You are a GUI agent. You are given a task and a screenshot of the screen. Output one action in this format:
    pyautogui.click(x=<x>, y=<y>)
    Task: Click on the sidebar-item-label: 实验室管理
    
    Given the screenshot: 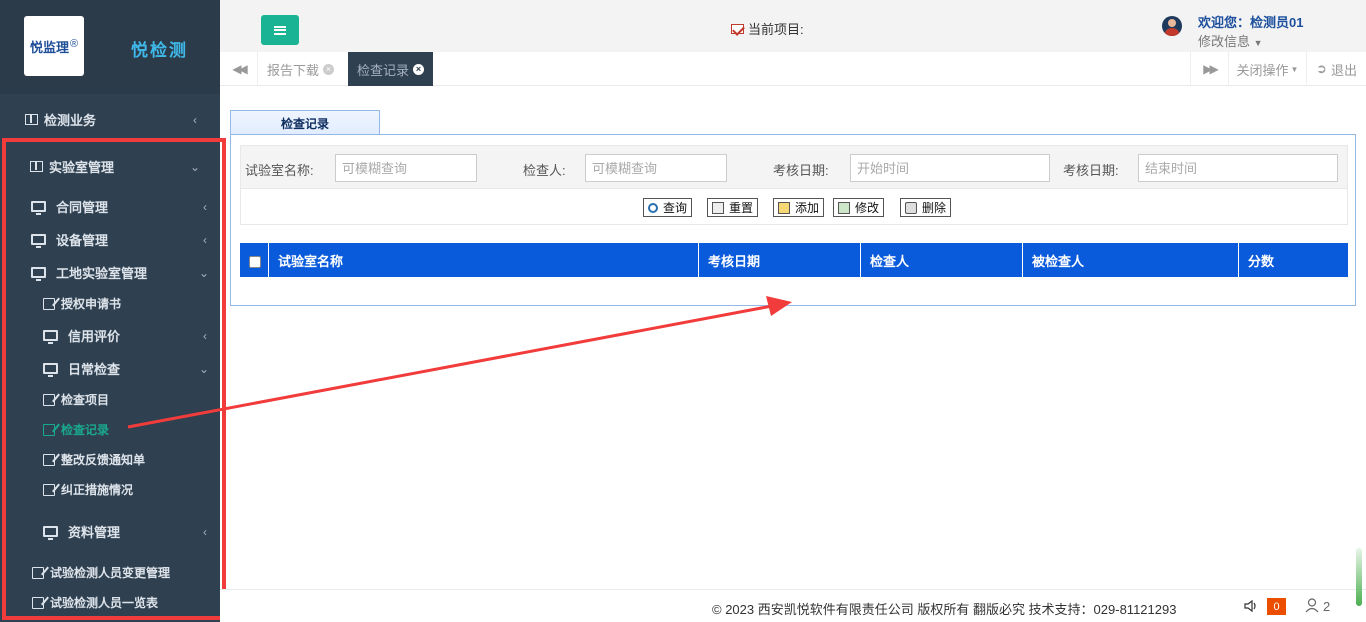 What is the action you would take?
    pyautogui.click(x=82, y=167)
    